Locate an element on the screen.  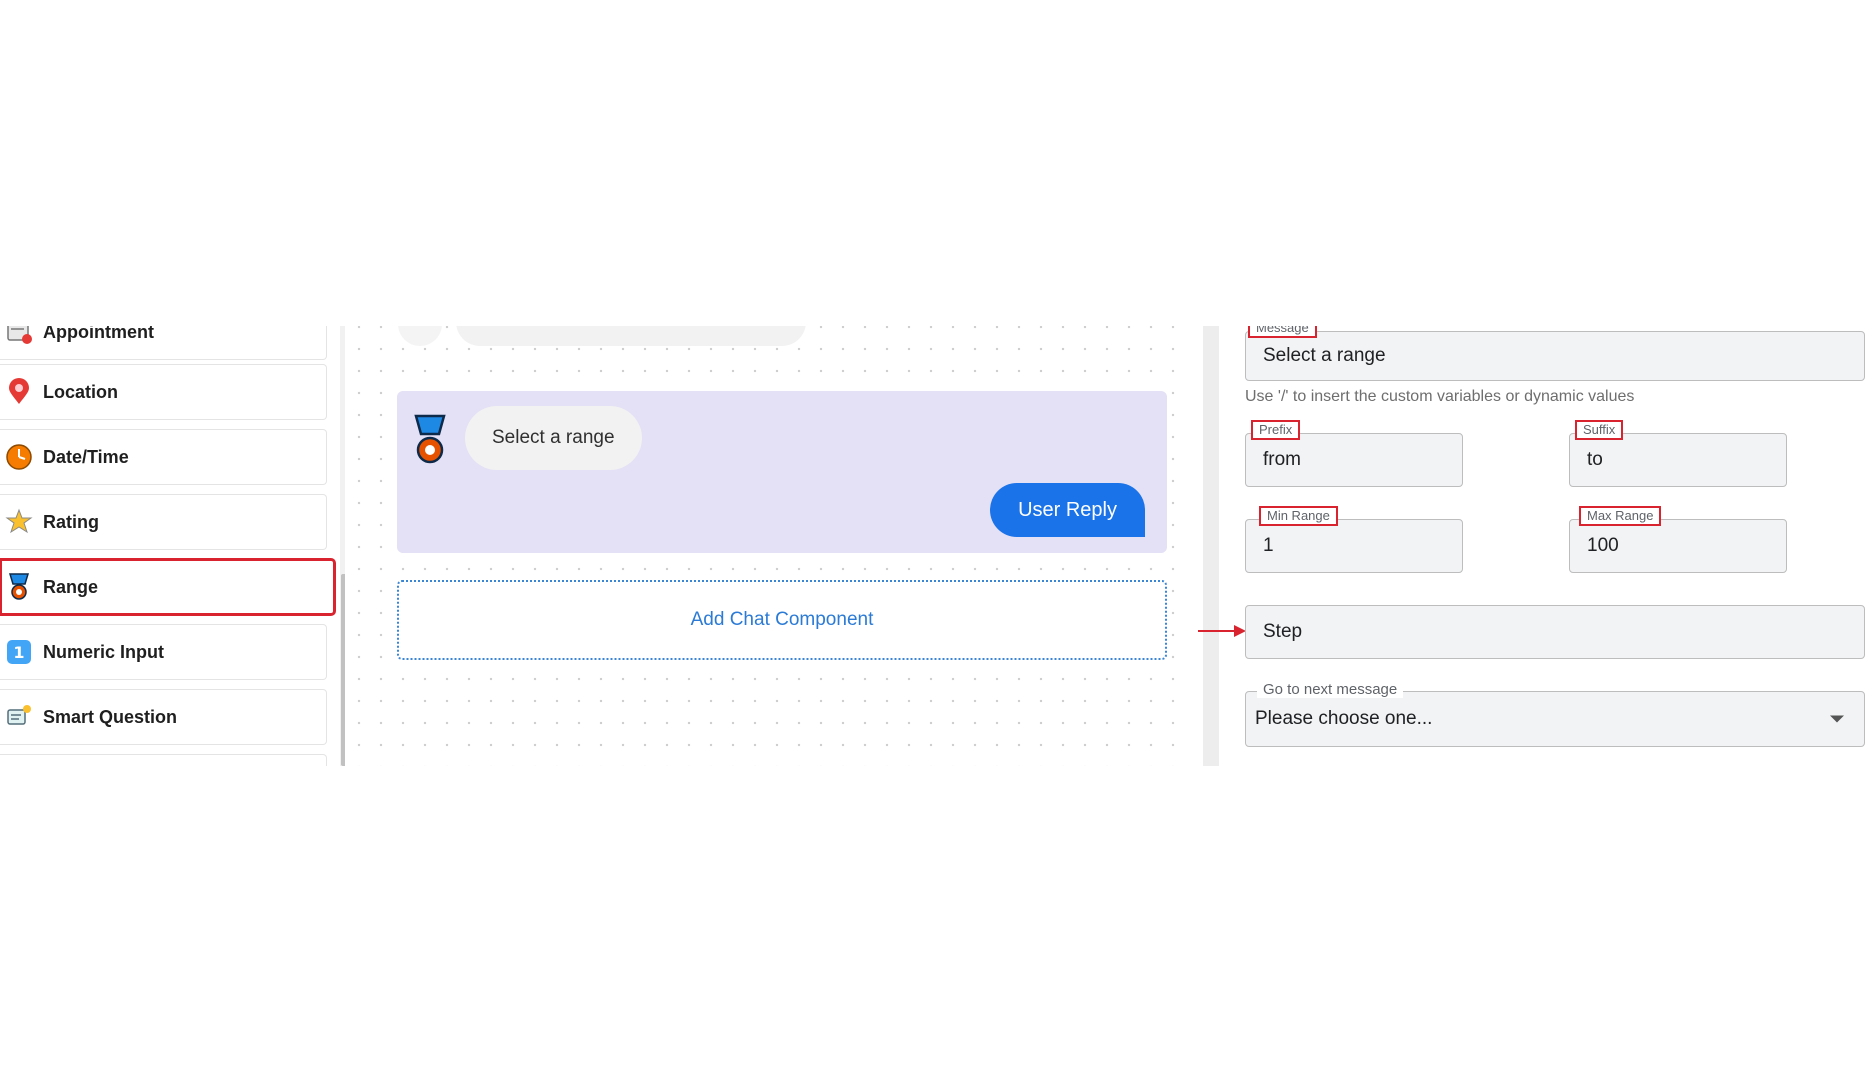
sidebar-item-numeric-input: 1 Numeric Input is located at coordinates (163, 652).